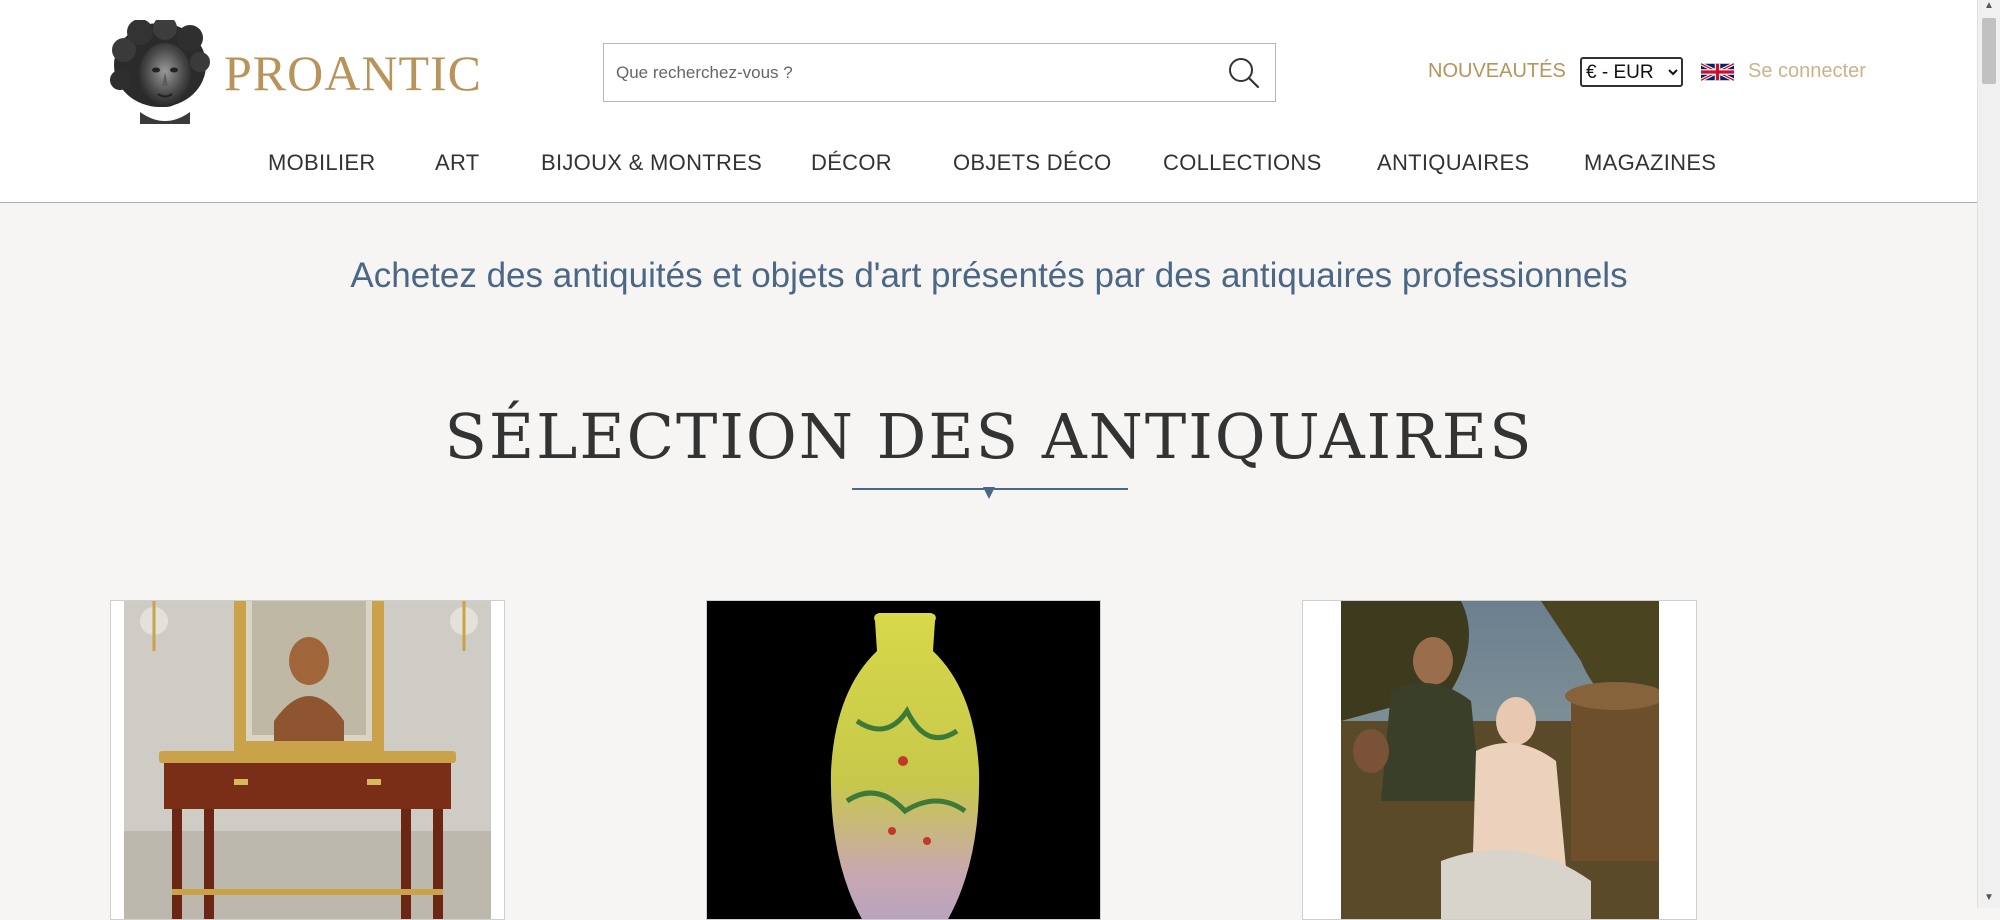 Image resolution: width=2000 pixels, height=920 pixels. I want to click on uk-flag-icon, so click(1717, 72).